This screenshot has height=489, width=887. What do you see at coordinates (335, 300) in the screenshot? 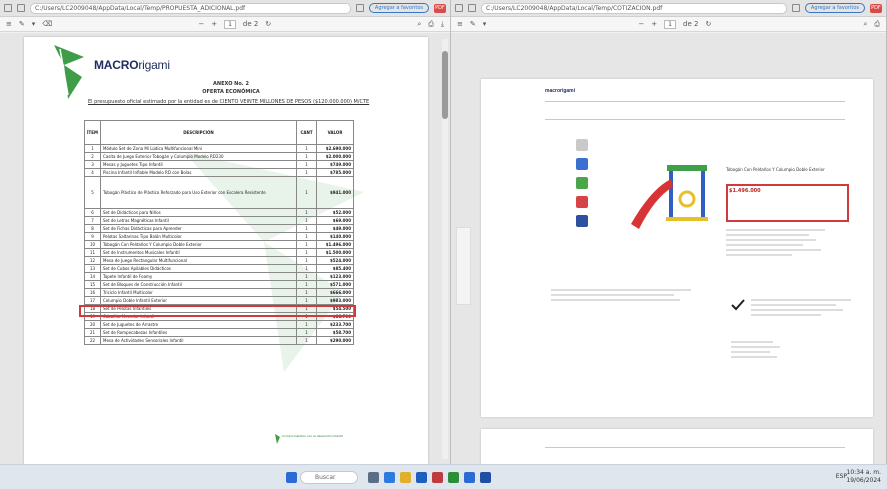
I see `table-cell-v: $983.000` at bounding box center [335, 300].